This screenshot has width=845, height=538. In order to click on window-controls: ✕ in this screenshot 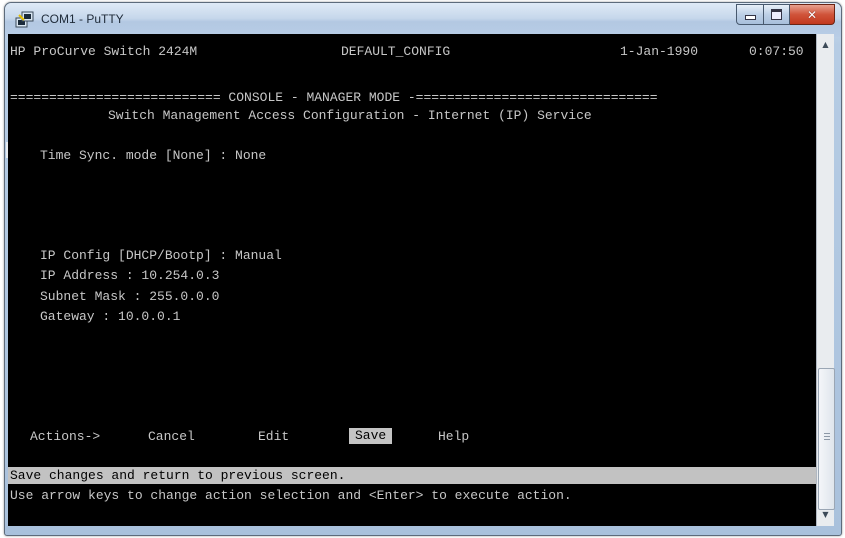, I will do `click(785, 14)`.